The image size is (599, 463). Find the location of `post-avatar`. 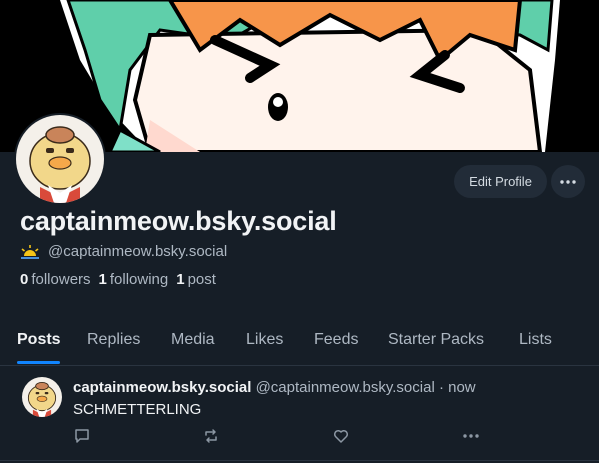

post-avatar is located at coordinates (42, 397).